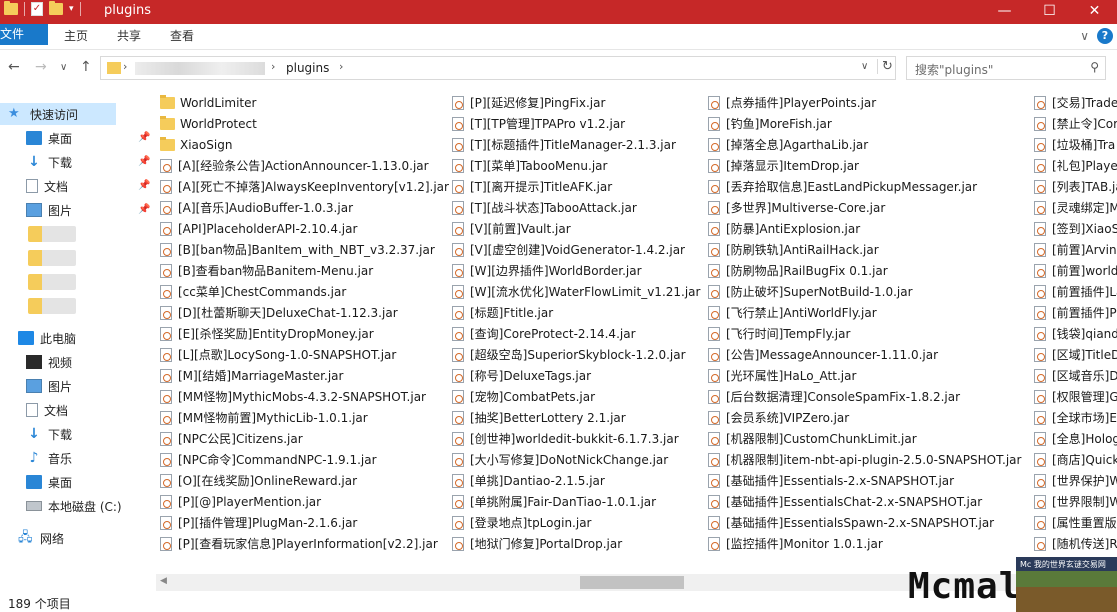 The image size is (1117, 612). I want to click on folder-item: WorldProtect, so click(304, 123).